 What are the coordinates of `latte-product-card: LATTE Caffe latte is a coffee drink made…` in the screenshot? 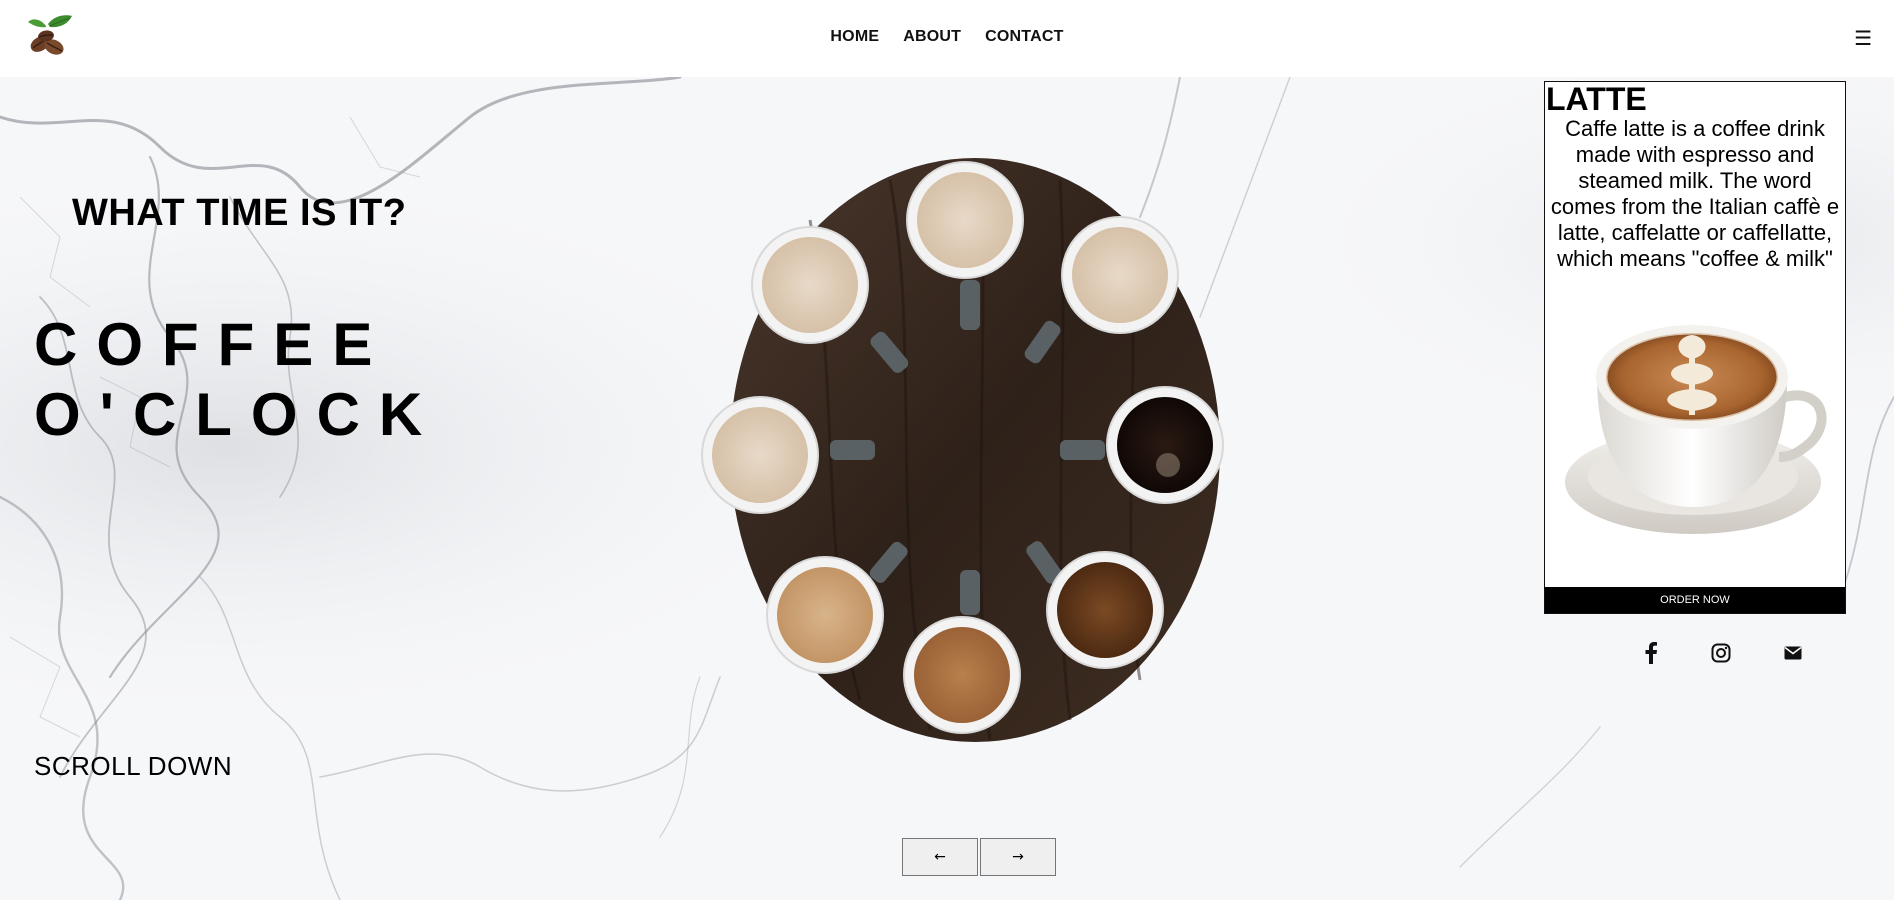 It's located at (1695, 347).